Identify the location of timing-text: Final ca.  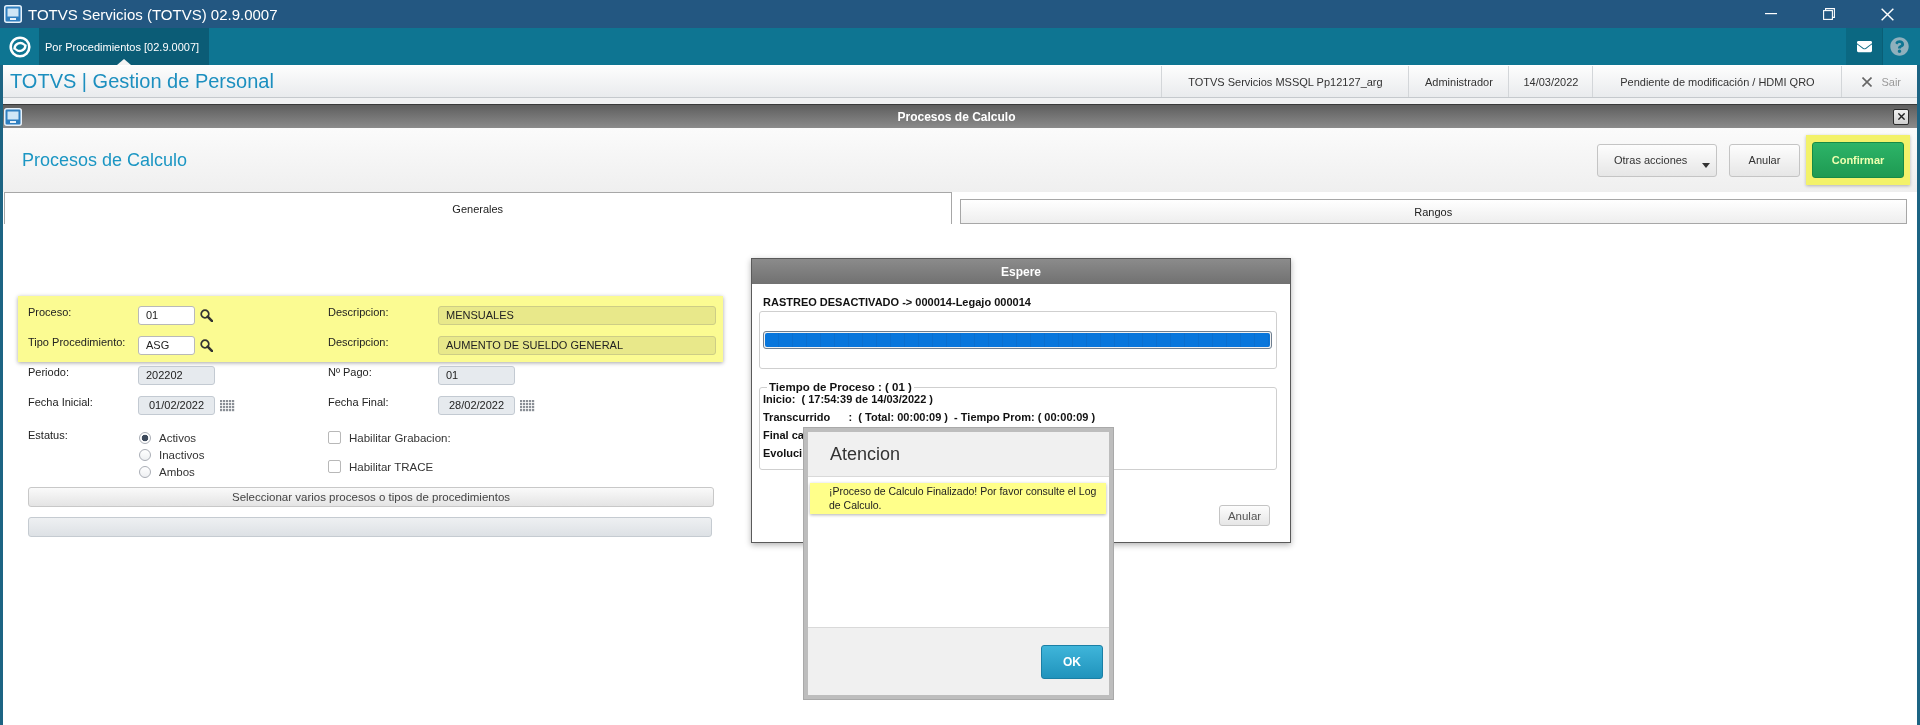
(783, 435).